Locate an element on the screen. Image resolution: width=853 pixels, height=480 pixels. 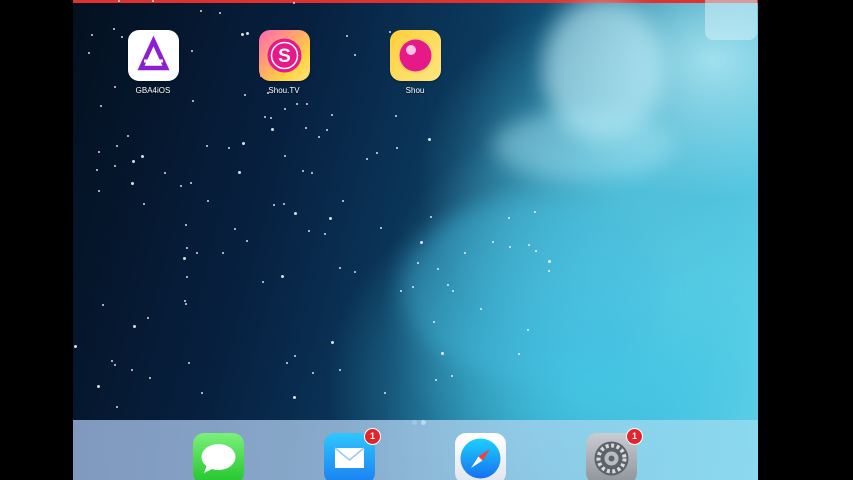
app-shoutv: S Shou.TV is located at coordinates (284, 62).